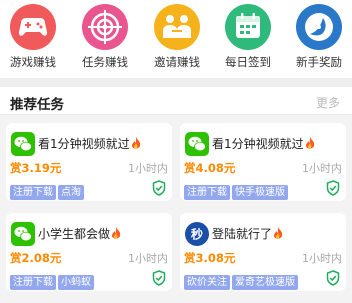 This screenshot has height=303, width=352. I want to click on nav-item-game: 游戏赚钱, so click(32, 39).